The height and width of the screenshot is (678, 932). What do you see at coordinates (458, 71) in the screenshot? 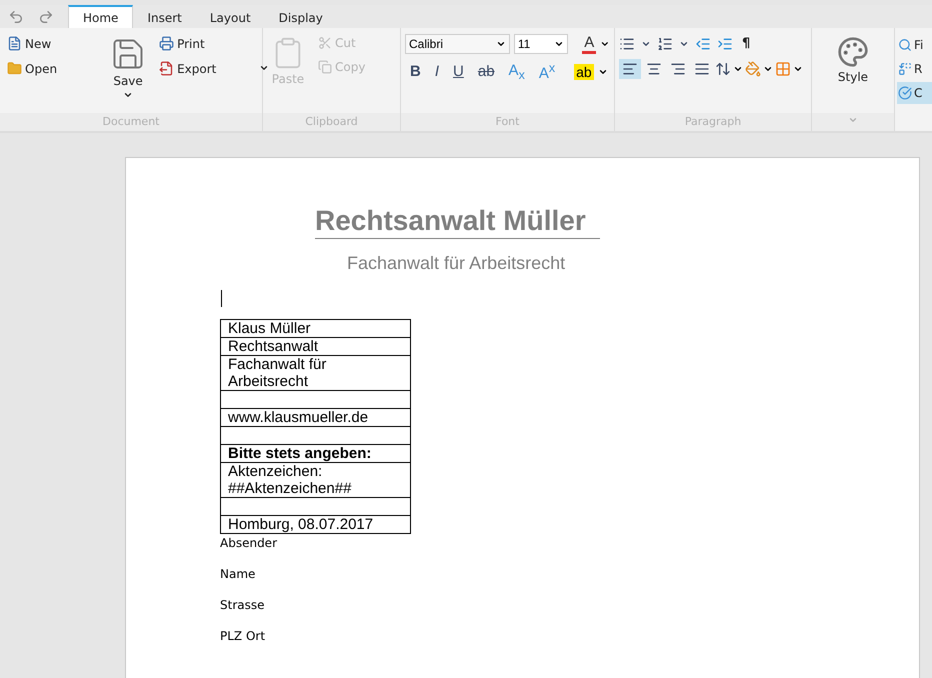
I see `format-button: U` at bounding box center [458, 71].